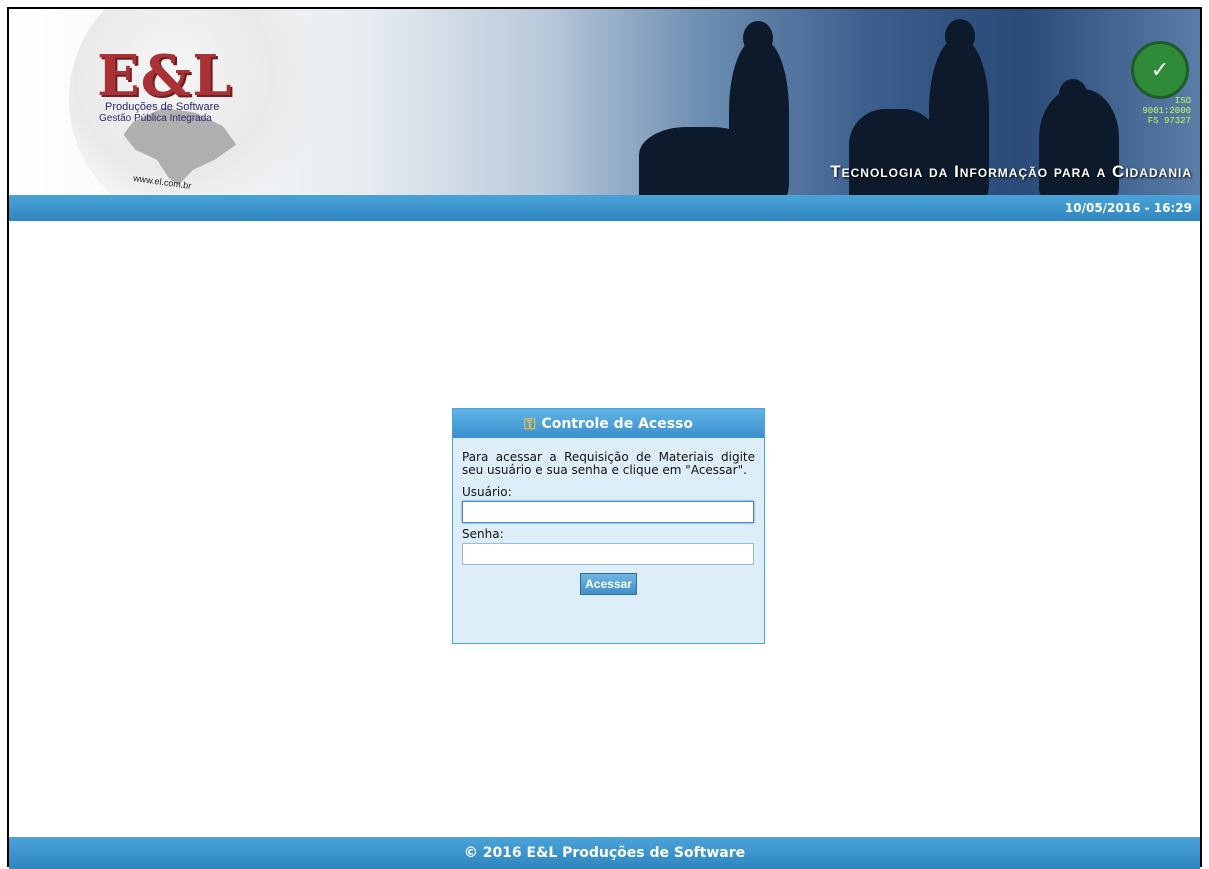  I want to click on current-datetime: 10/05/2016 - 16:29, so click(1128, 208).